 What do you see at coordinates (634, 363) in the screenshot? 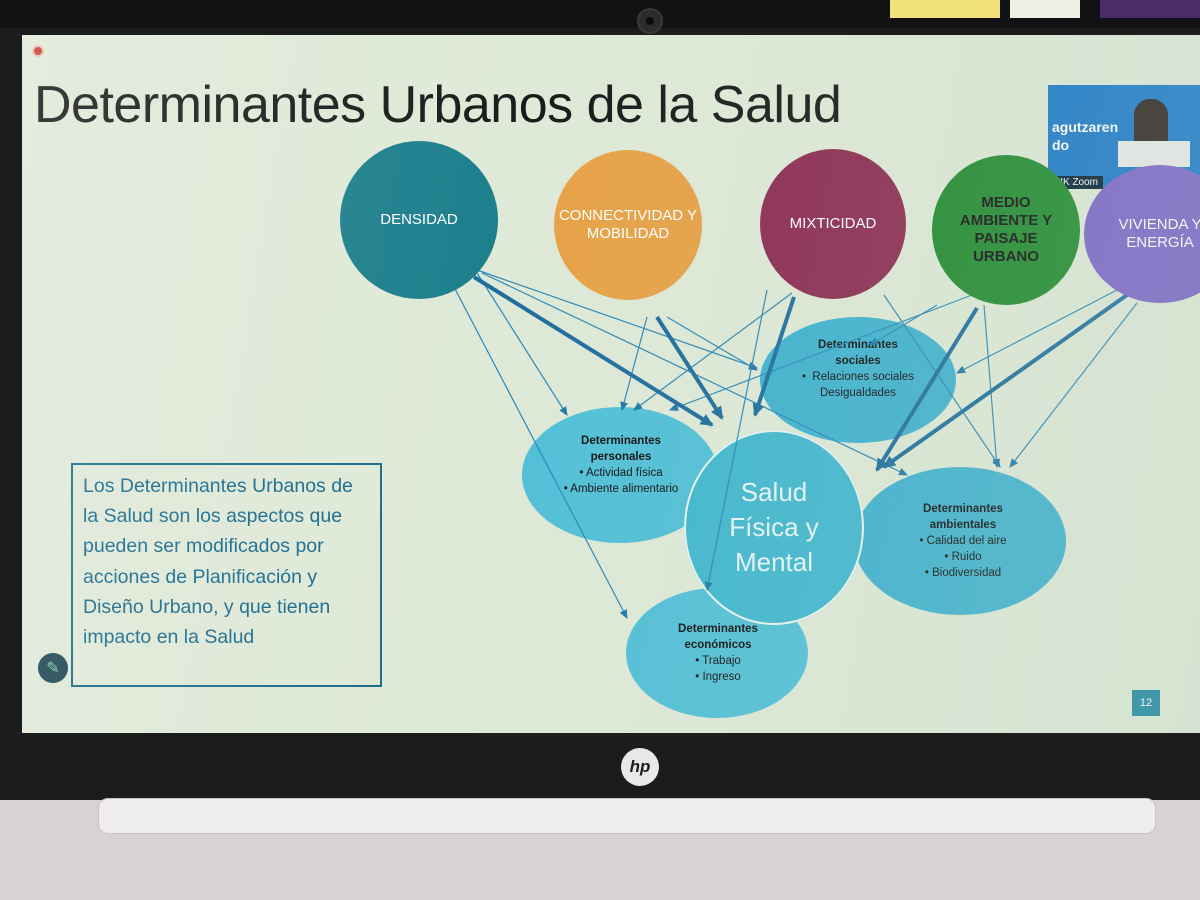
I see `arrow-connect-personales` at bounding box center [634, 363].